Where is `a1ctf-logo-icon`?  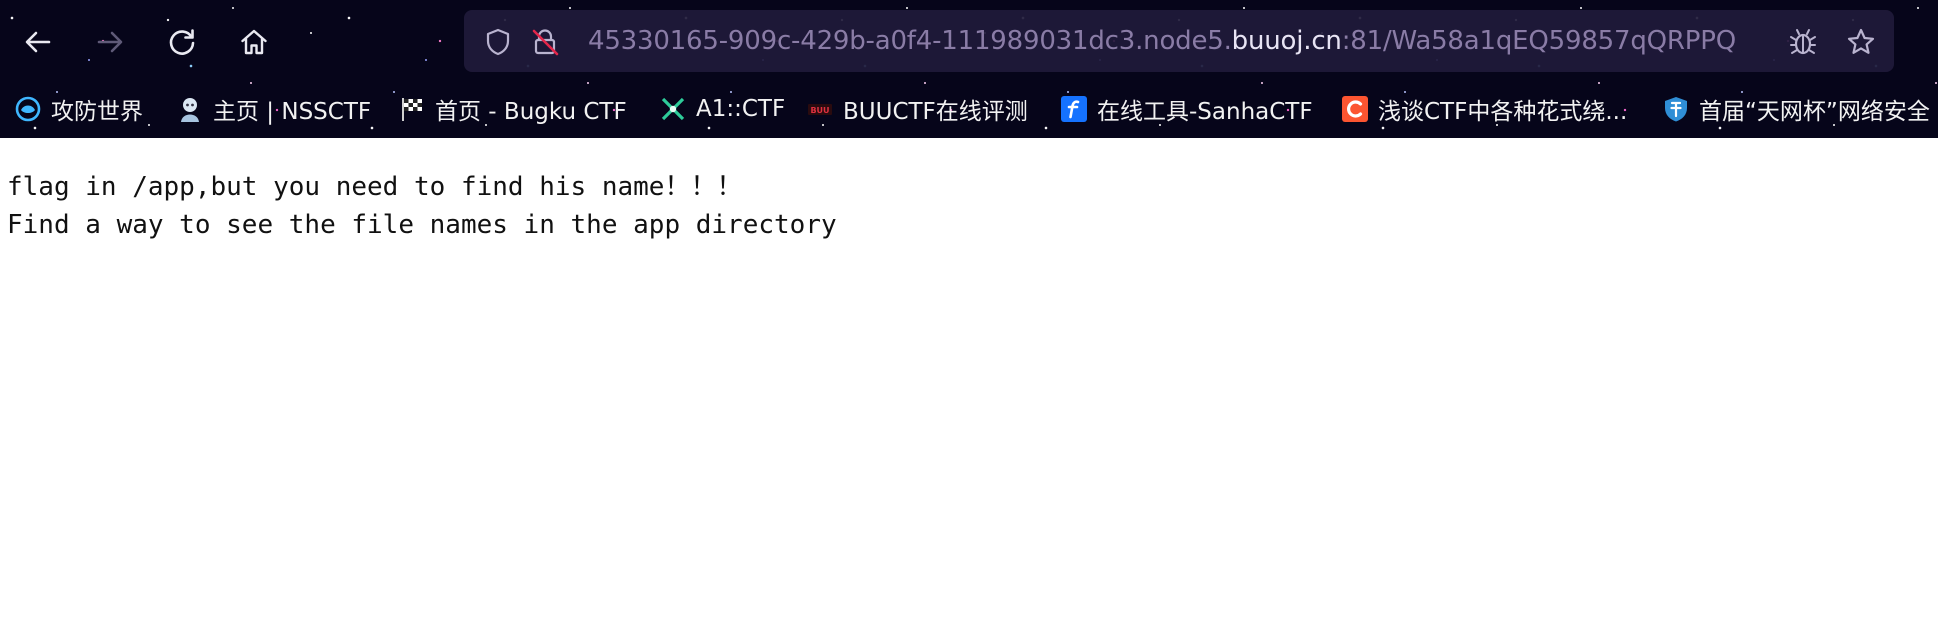 a1ctf-logo-icon is located at coordinates (673, 109).